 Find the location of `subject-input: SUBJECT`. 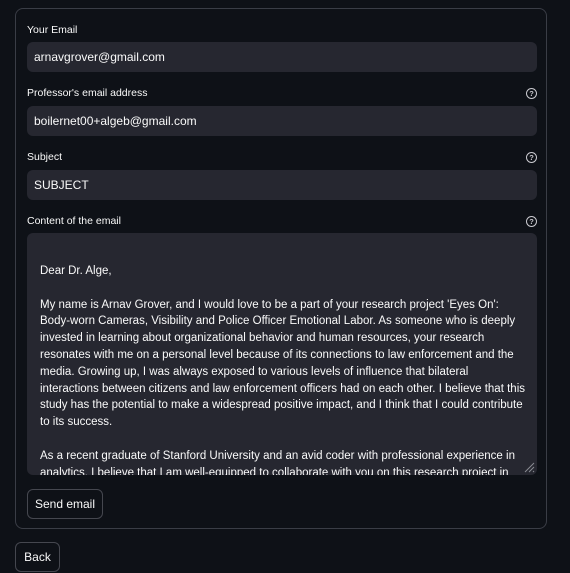

subject-input: SUBJECT is located at coordinates (282, 185).